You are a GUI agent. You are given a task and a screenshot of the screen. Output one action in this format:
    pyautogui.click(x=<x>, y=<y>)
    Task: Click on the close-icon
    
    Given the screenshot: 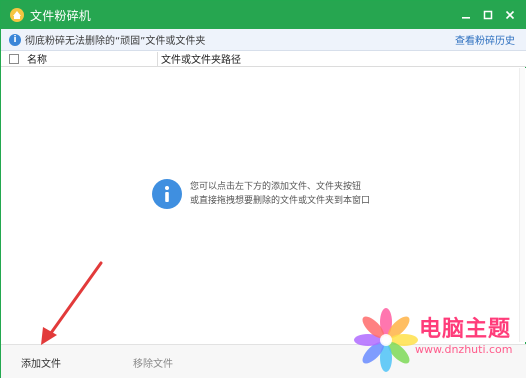 What is the action you would take?
    pyautogui.click(x=510, y=15)
    